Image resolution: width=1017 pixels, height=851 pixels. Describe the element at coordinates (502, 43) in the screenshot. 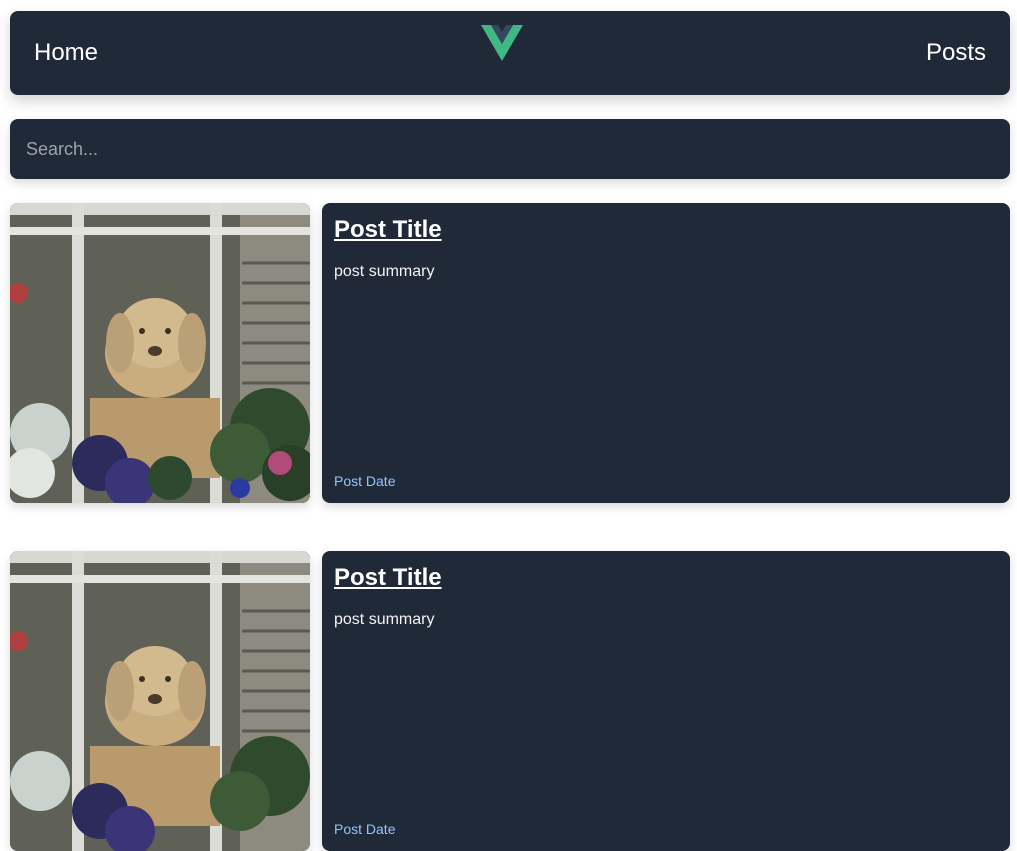

I see `vue-logo-icon` at that location.